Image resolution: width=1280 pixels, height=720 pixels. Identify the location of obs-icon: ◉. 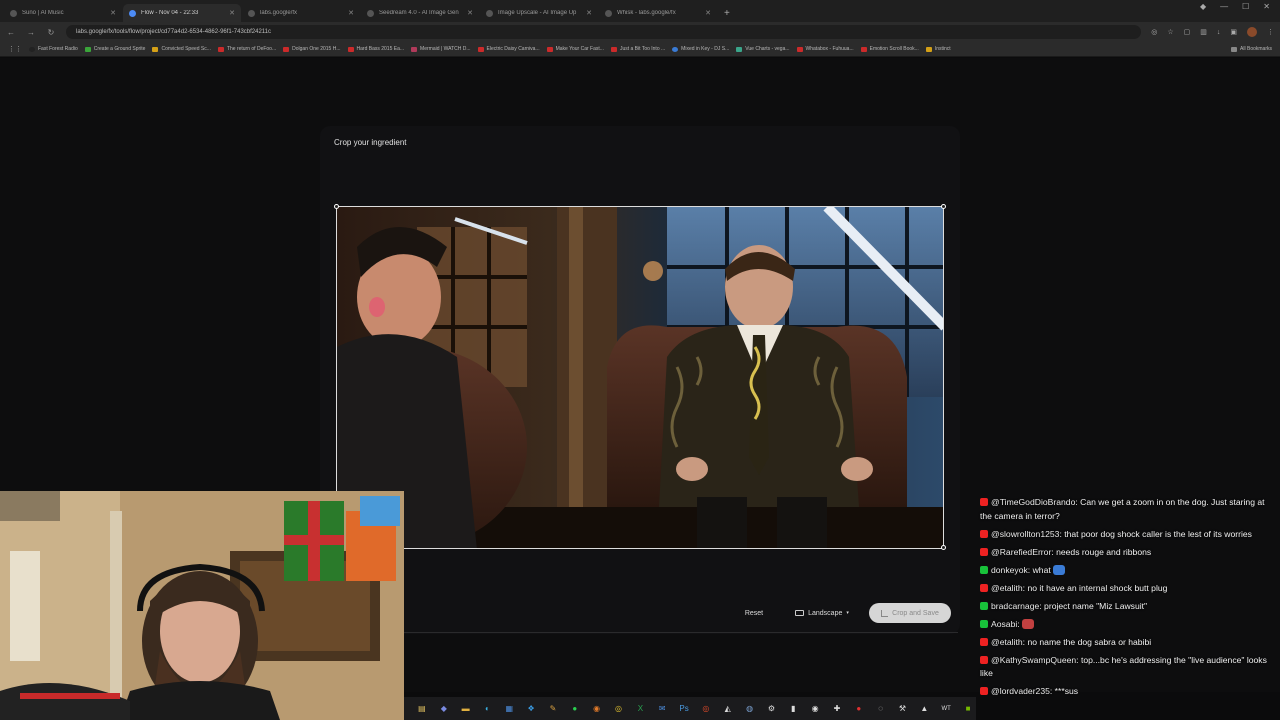
(815, 709).